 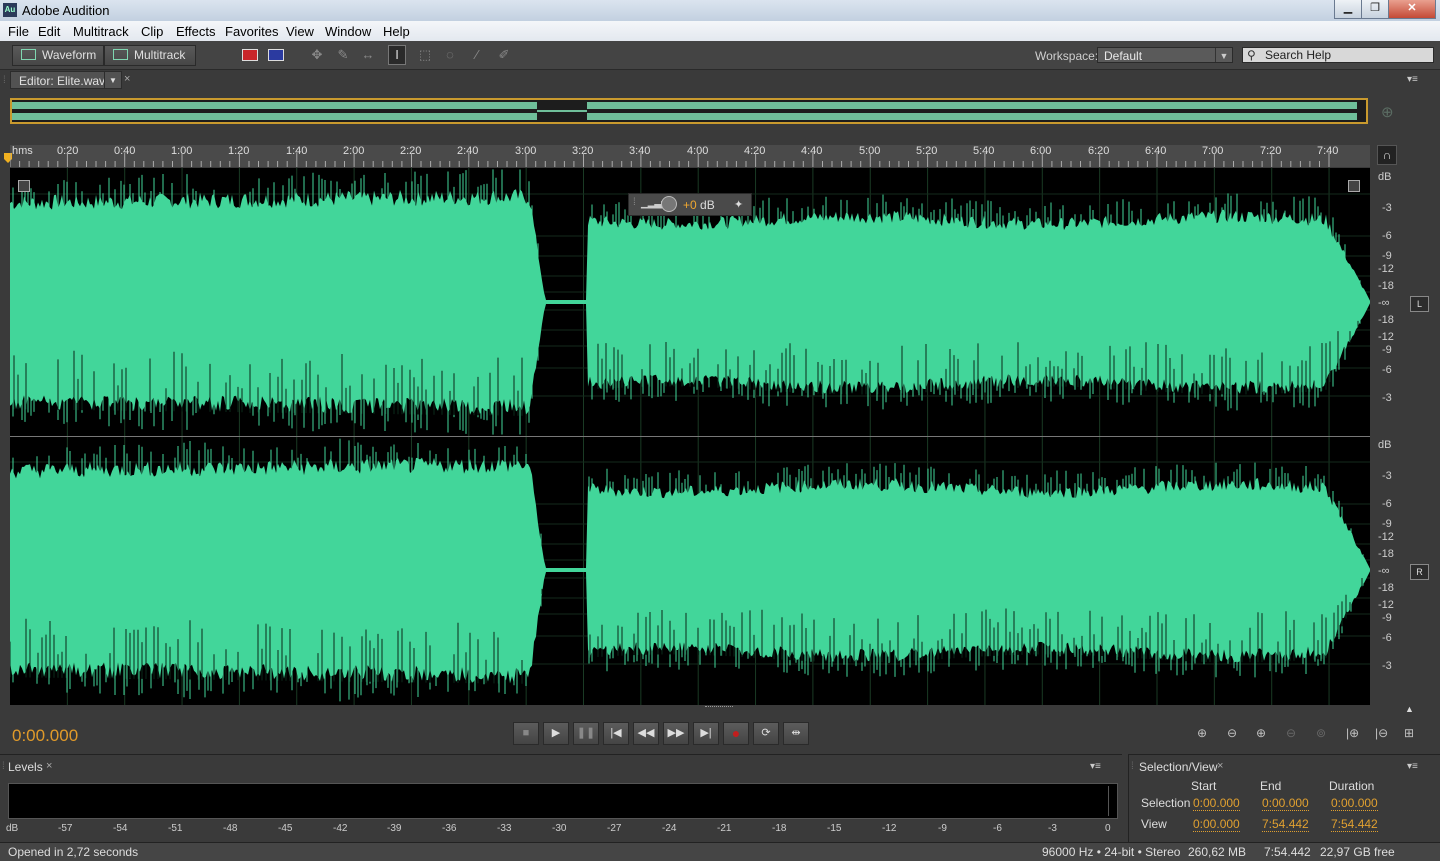 What do you see at coordinates (300, 31) in the screenshot?
I see `menu-view: View` at bounding box center [300, 31].